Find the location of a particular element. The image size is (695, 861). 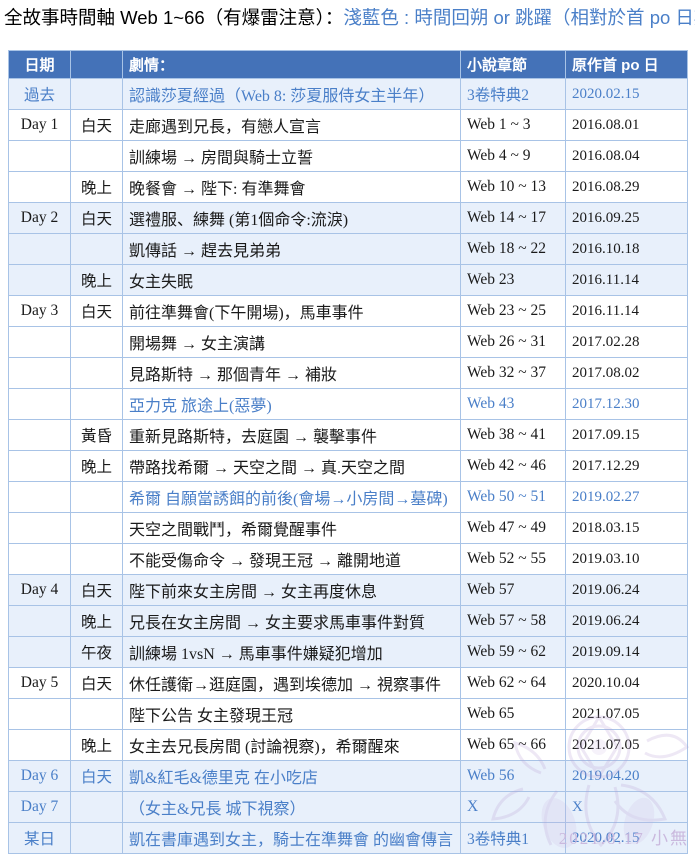

cell-chapter: Web 57 ~ 58 is located at coordinates (513, 621).